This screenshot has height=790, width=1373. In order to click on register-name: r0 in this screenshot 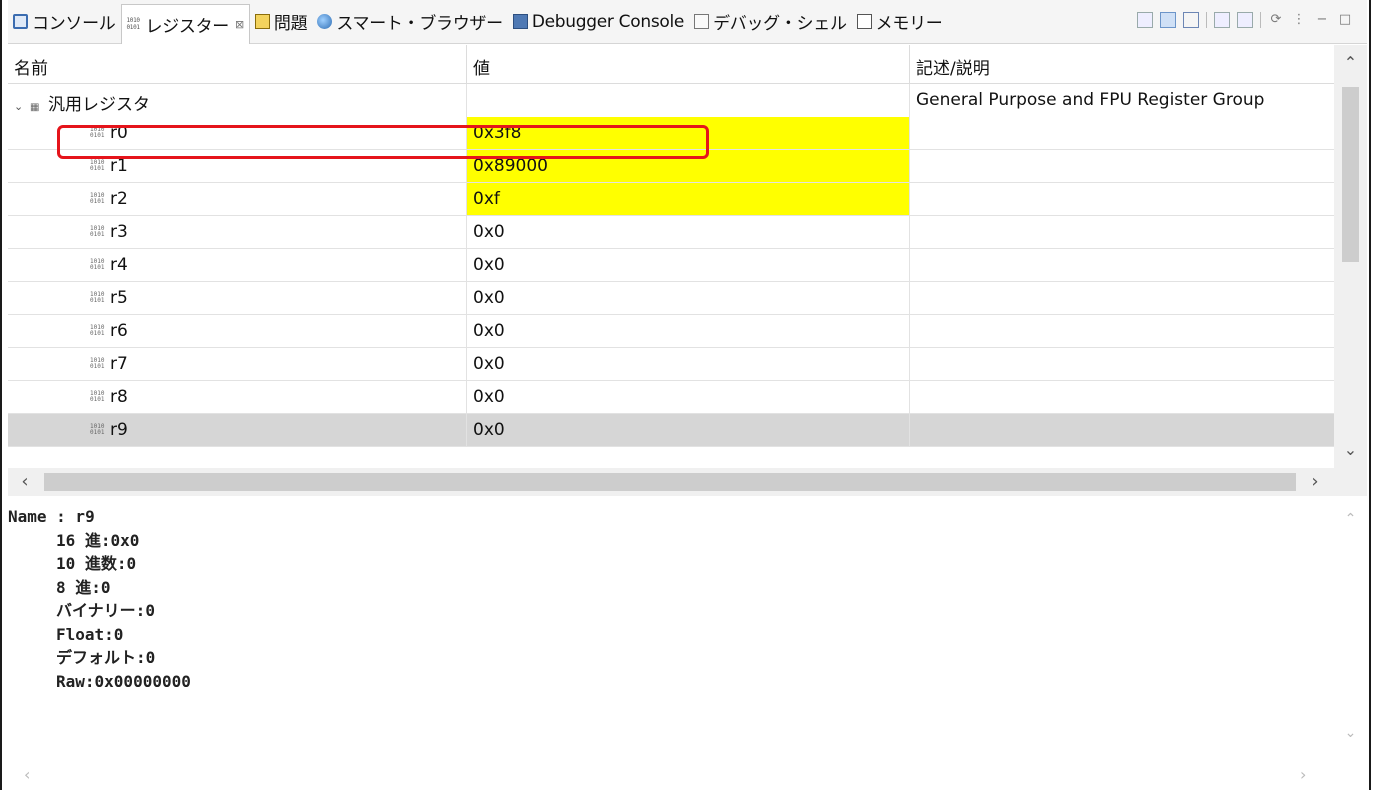, I will do `click(119, 133)`.